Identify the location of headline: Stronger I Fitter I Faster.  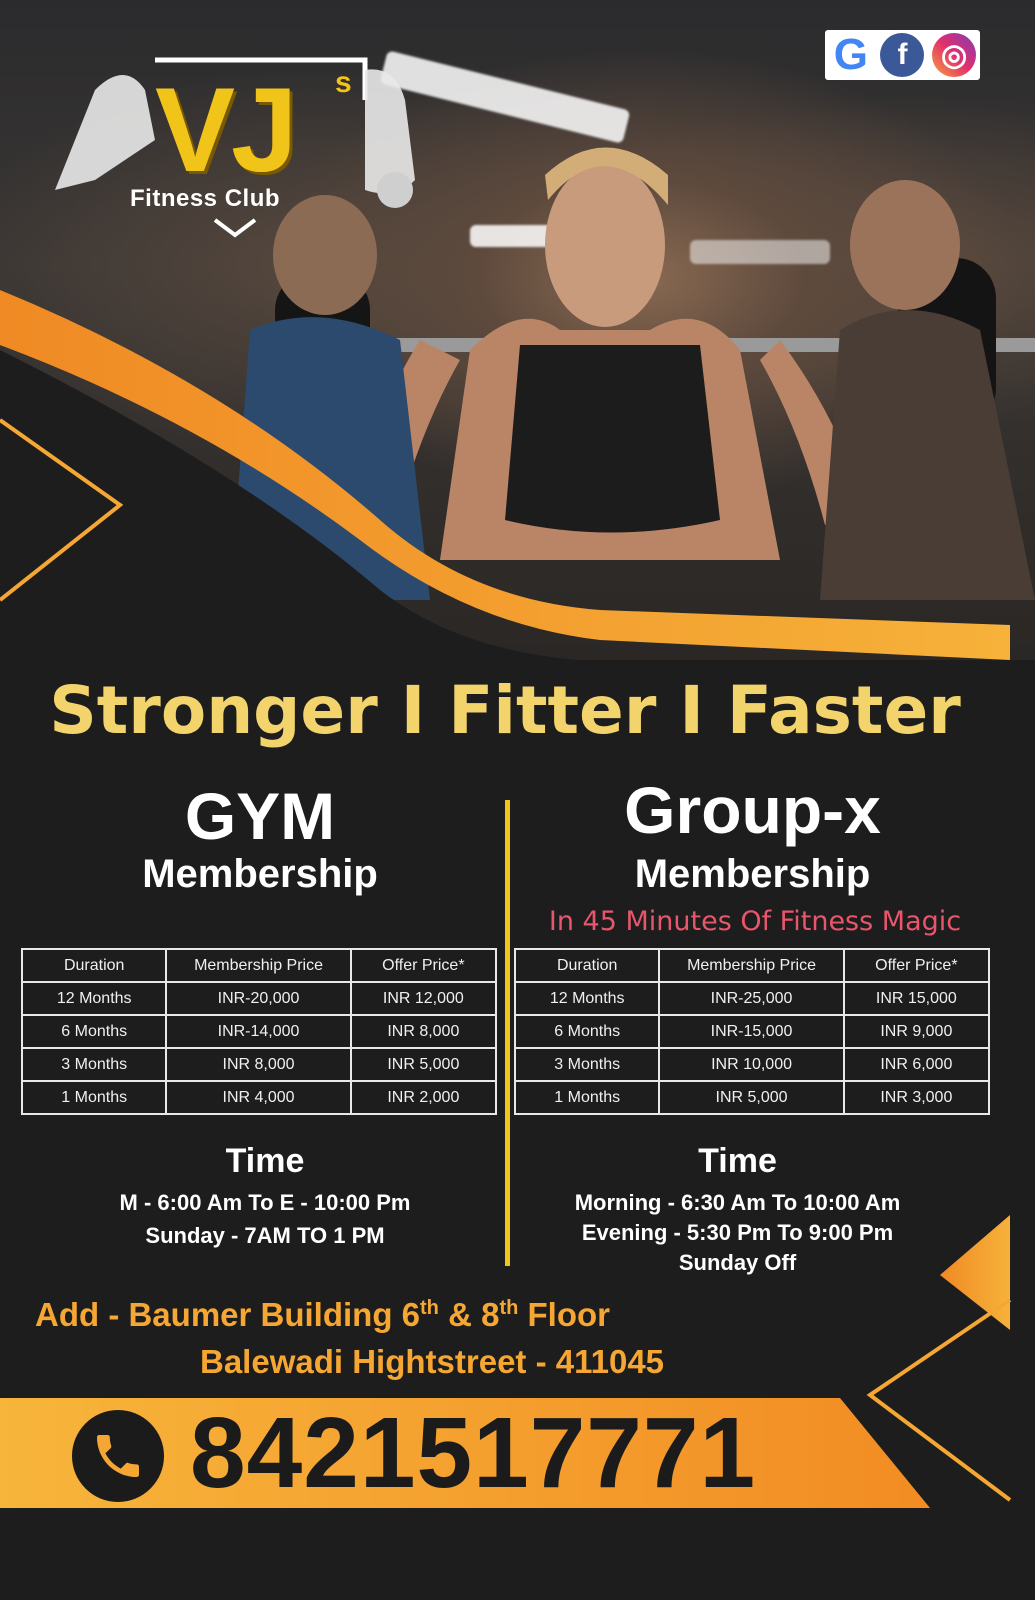
(505, 710).